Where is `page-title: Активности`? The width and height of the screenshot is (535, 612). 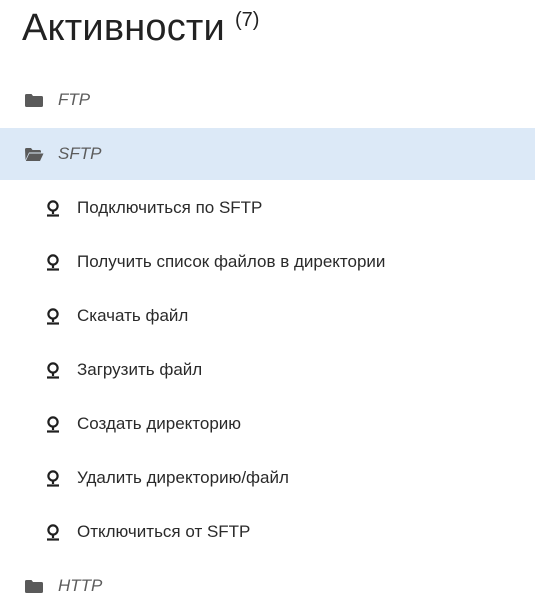
page-title: Активности is located at coordinates (123, 28).